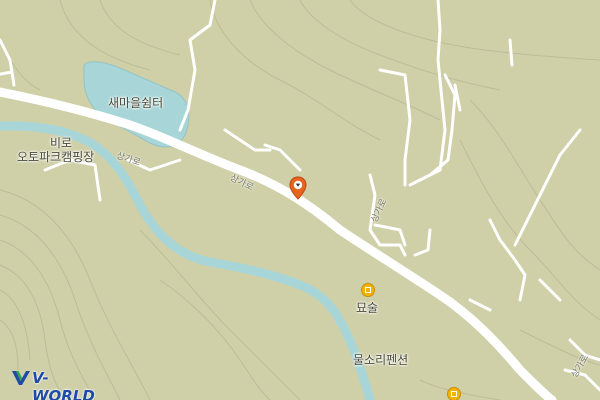 Image resolution: width=600 pixels, height=400 pixels. I want to click on restaurant-label: 묘술, so click(367, 308).